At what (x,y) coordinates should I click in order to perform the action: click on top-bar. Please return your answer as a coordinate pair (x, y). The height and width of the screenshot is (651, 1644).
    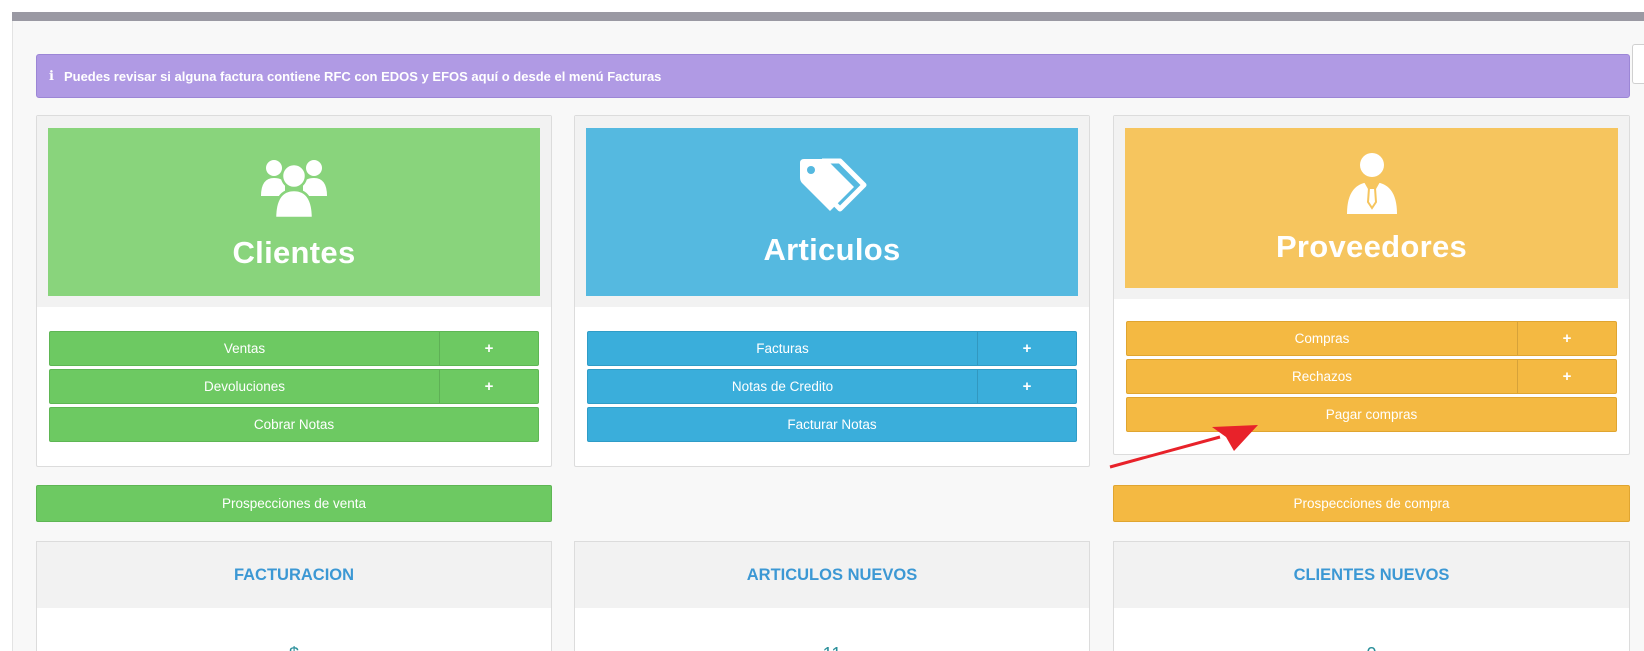
    Looking at the image, I should click on (828, 16).